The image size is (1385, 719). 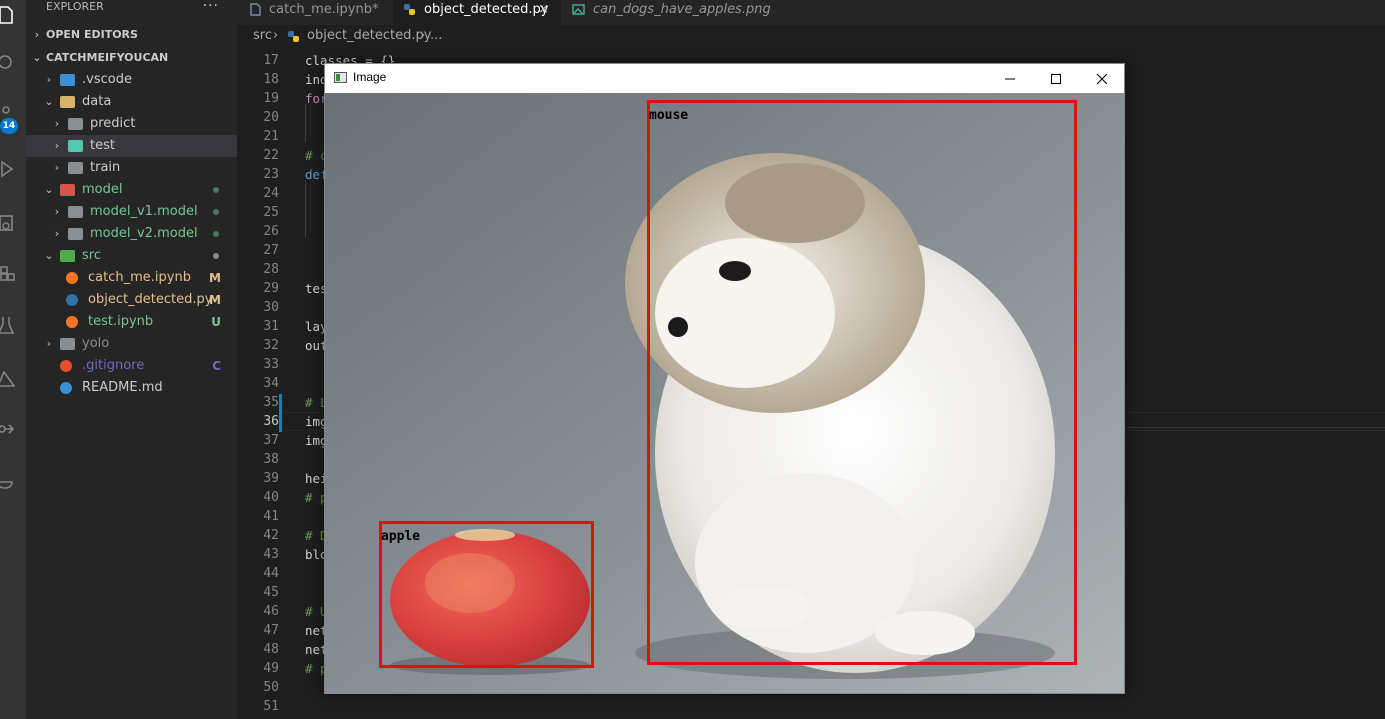 I want to click on tab-label: catch_me.ipynb*, so click(x=324, y=9).